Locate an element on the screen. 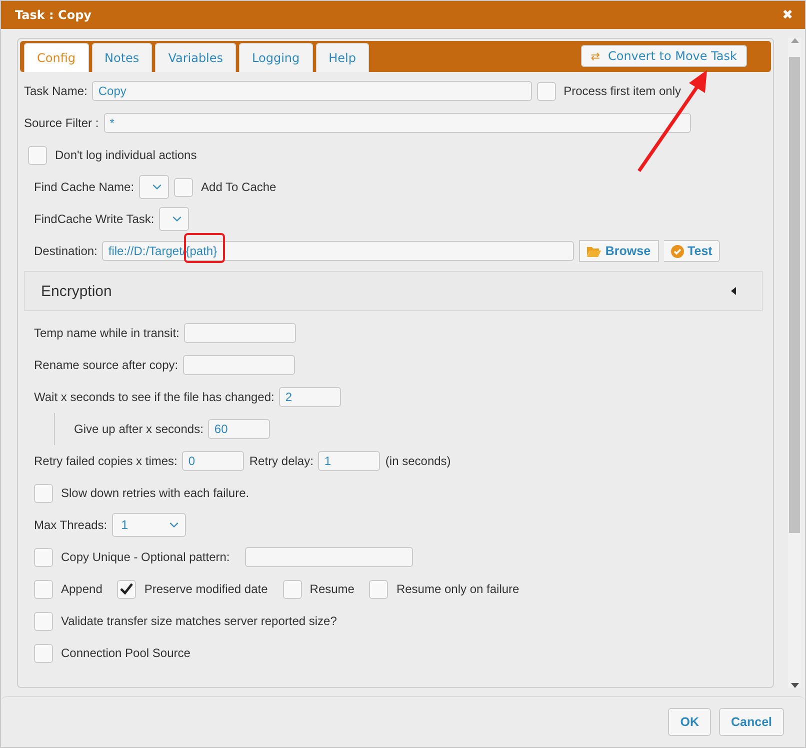 The width and height of the screenshot is (806, 748). checkbox-label: Validate transfer size matches server reported size? is located at coordinates (199, 621).